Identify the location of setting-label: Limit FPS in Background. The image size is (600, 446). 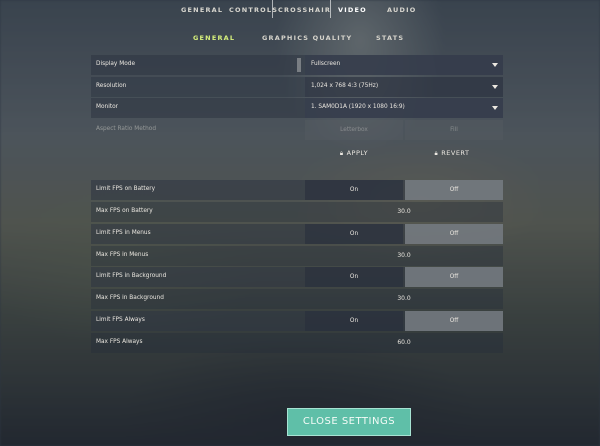
(131, 276).